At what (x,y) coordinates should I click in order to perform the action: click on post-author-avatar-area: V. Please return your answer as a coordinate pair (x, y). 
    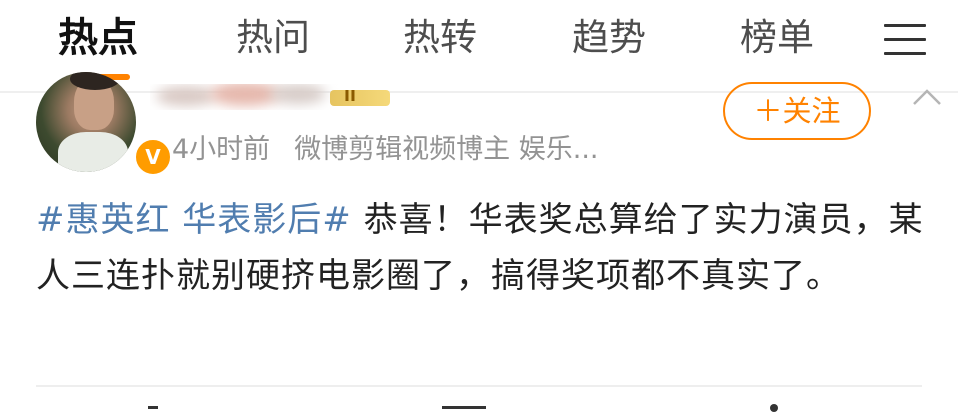
    Looking at the image, I should click on (104, 124).